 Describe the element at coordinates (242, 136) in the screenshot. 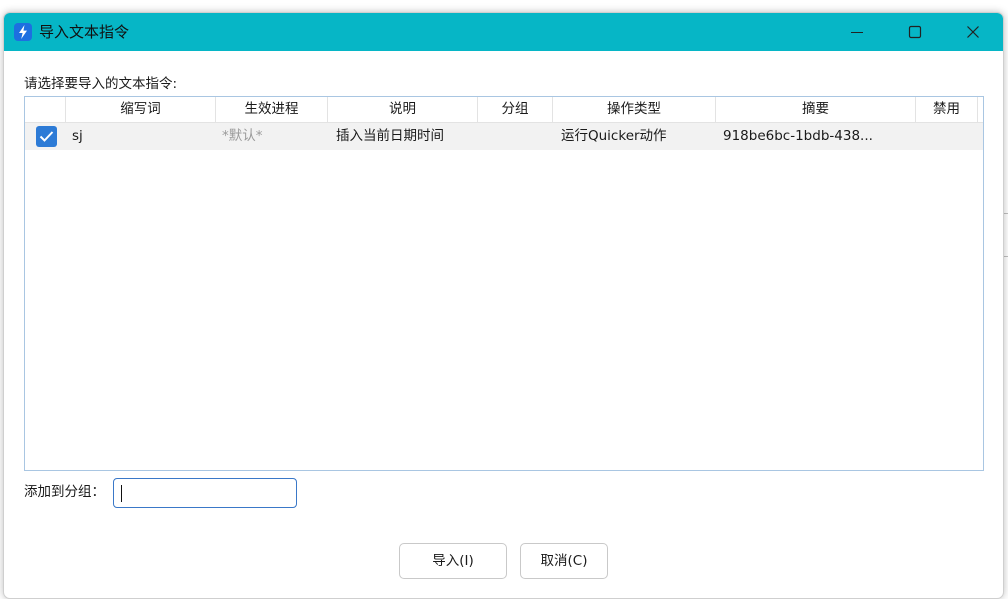

I see `cell-process: *默认*` at that location.